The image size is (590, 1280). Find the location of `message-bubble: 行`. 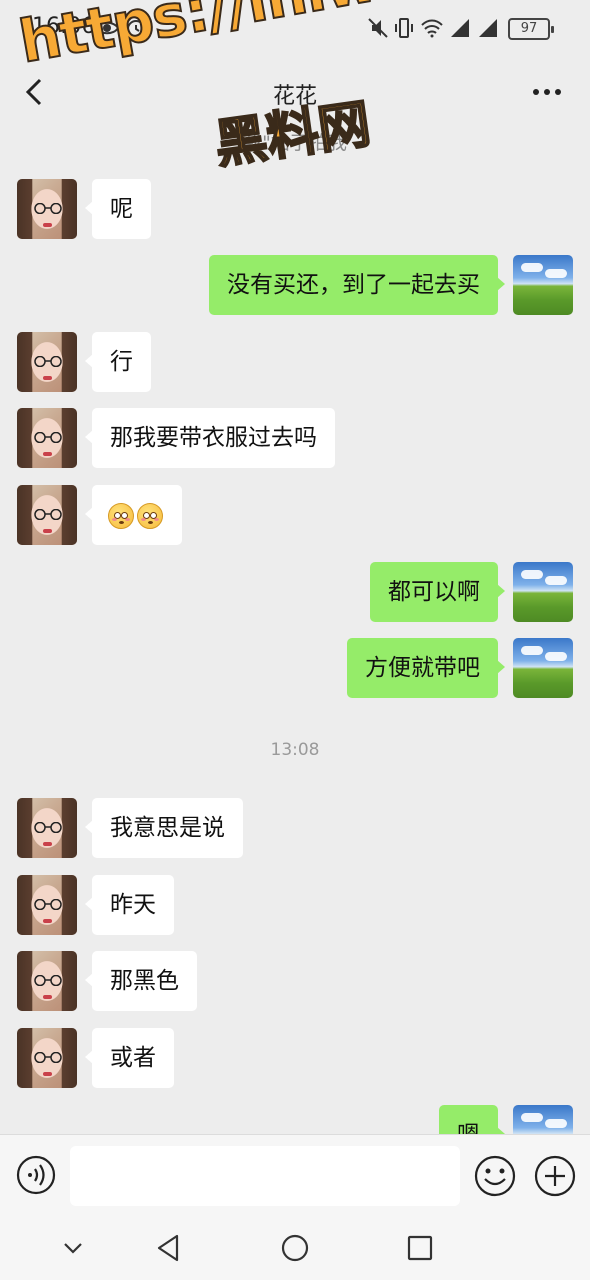

message-bubble: 行 is located at coordinates (118, 362).